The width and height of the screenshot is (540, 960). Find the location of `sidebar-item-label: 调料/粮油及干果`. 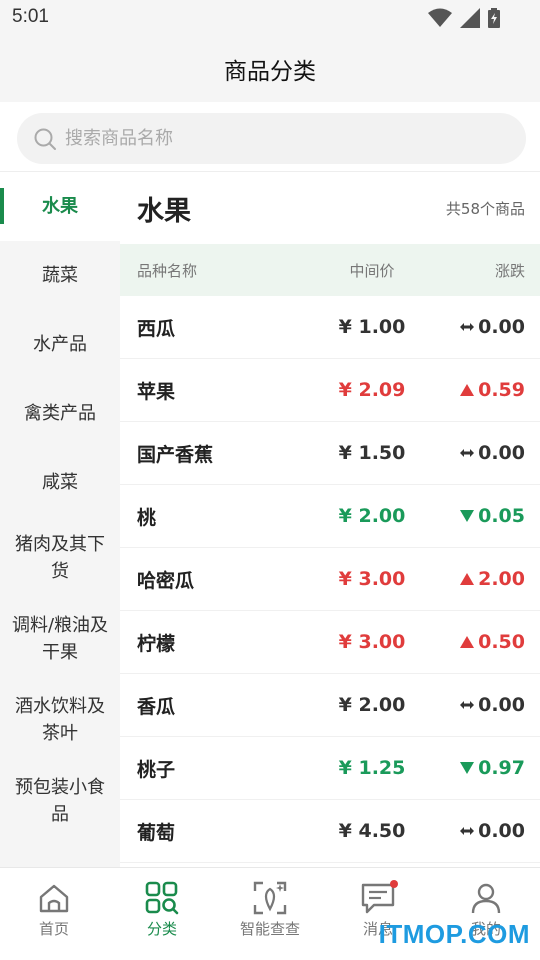

sidebar-item-label: 调料/粮油及干果 is located at coordinates (60, 638).